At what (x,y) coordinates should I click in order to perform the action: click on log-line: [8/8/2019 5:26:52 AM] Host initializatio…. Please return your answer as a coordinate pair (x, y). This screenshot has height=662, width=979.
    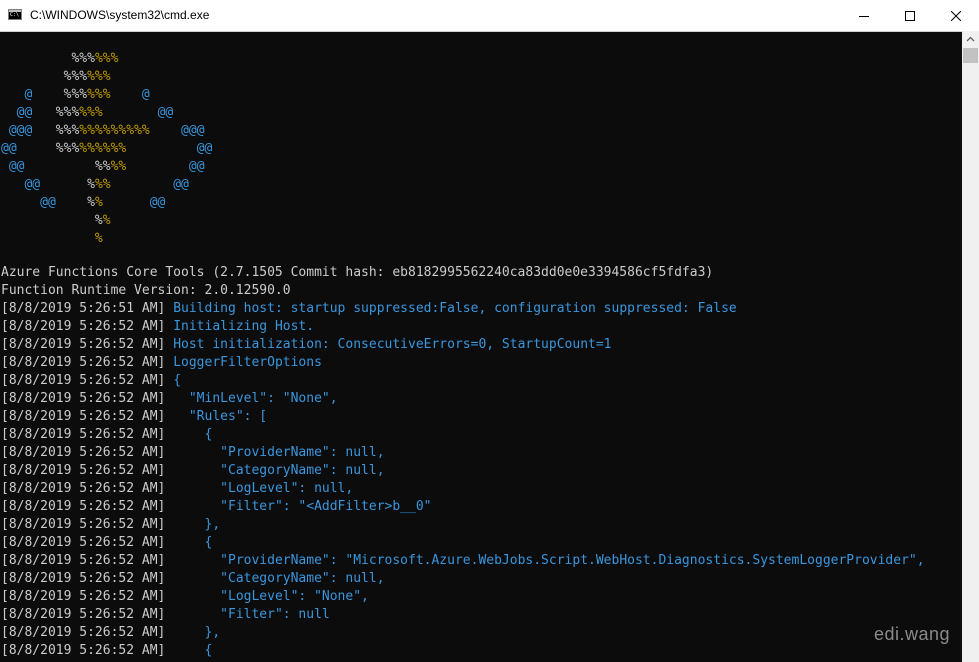
    Looking at the image, I should click on (463, 345).